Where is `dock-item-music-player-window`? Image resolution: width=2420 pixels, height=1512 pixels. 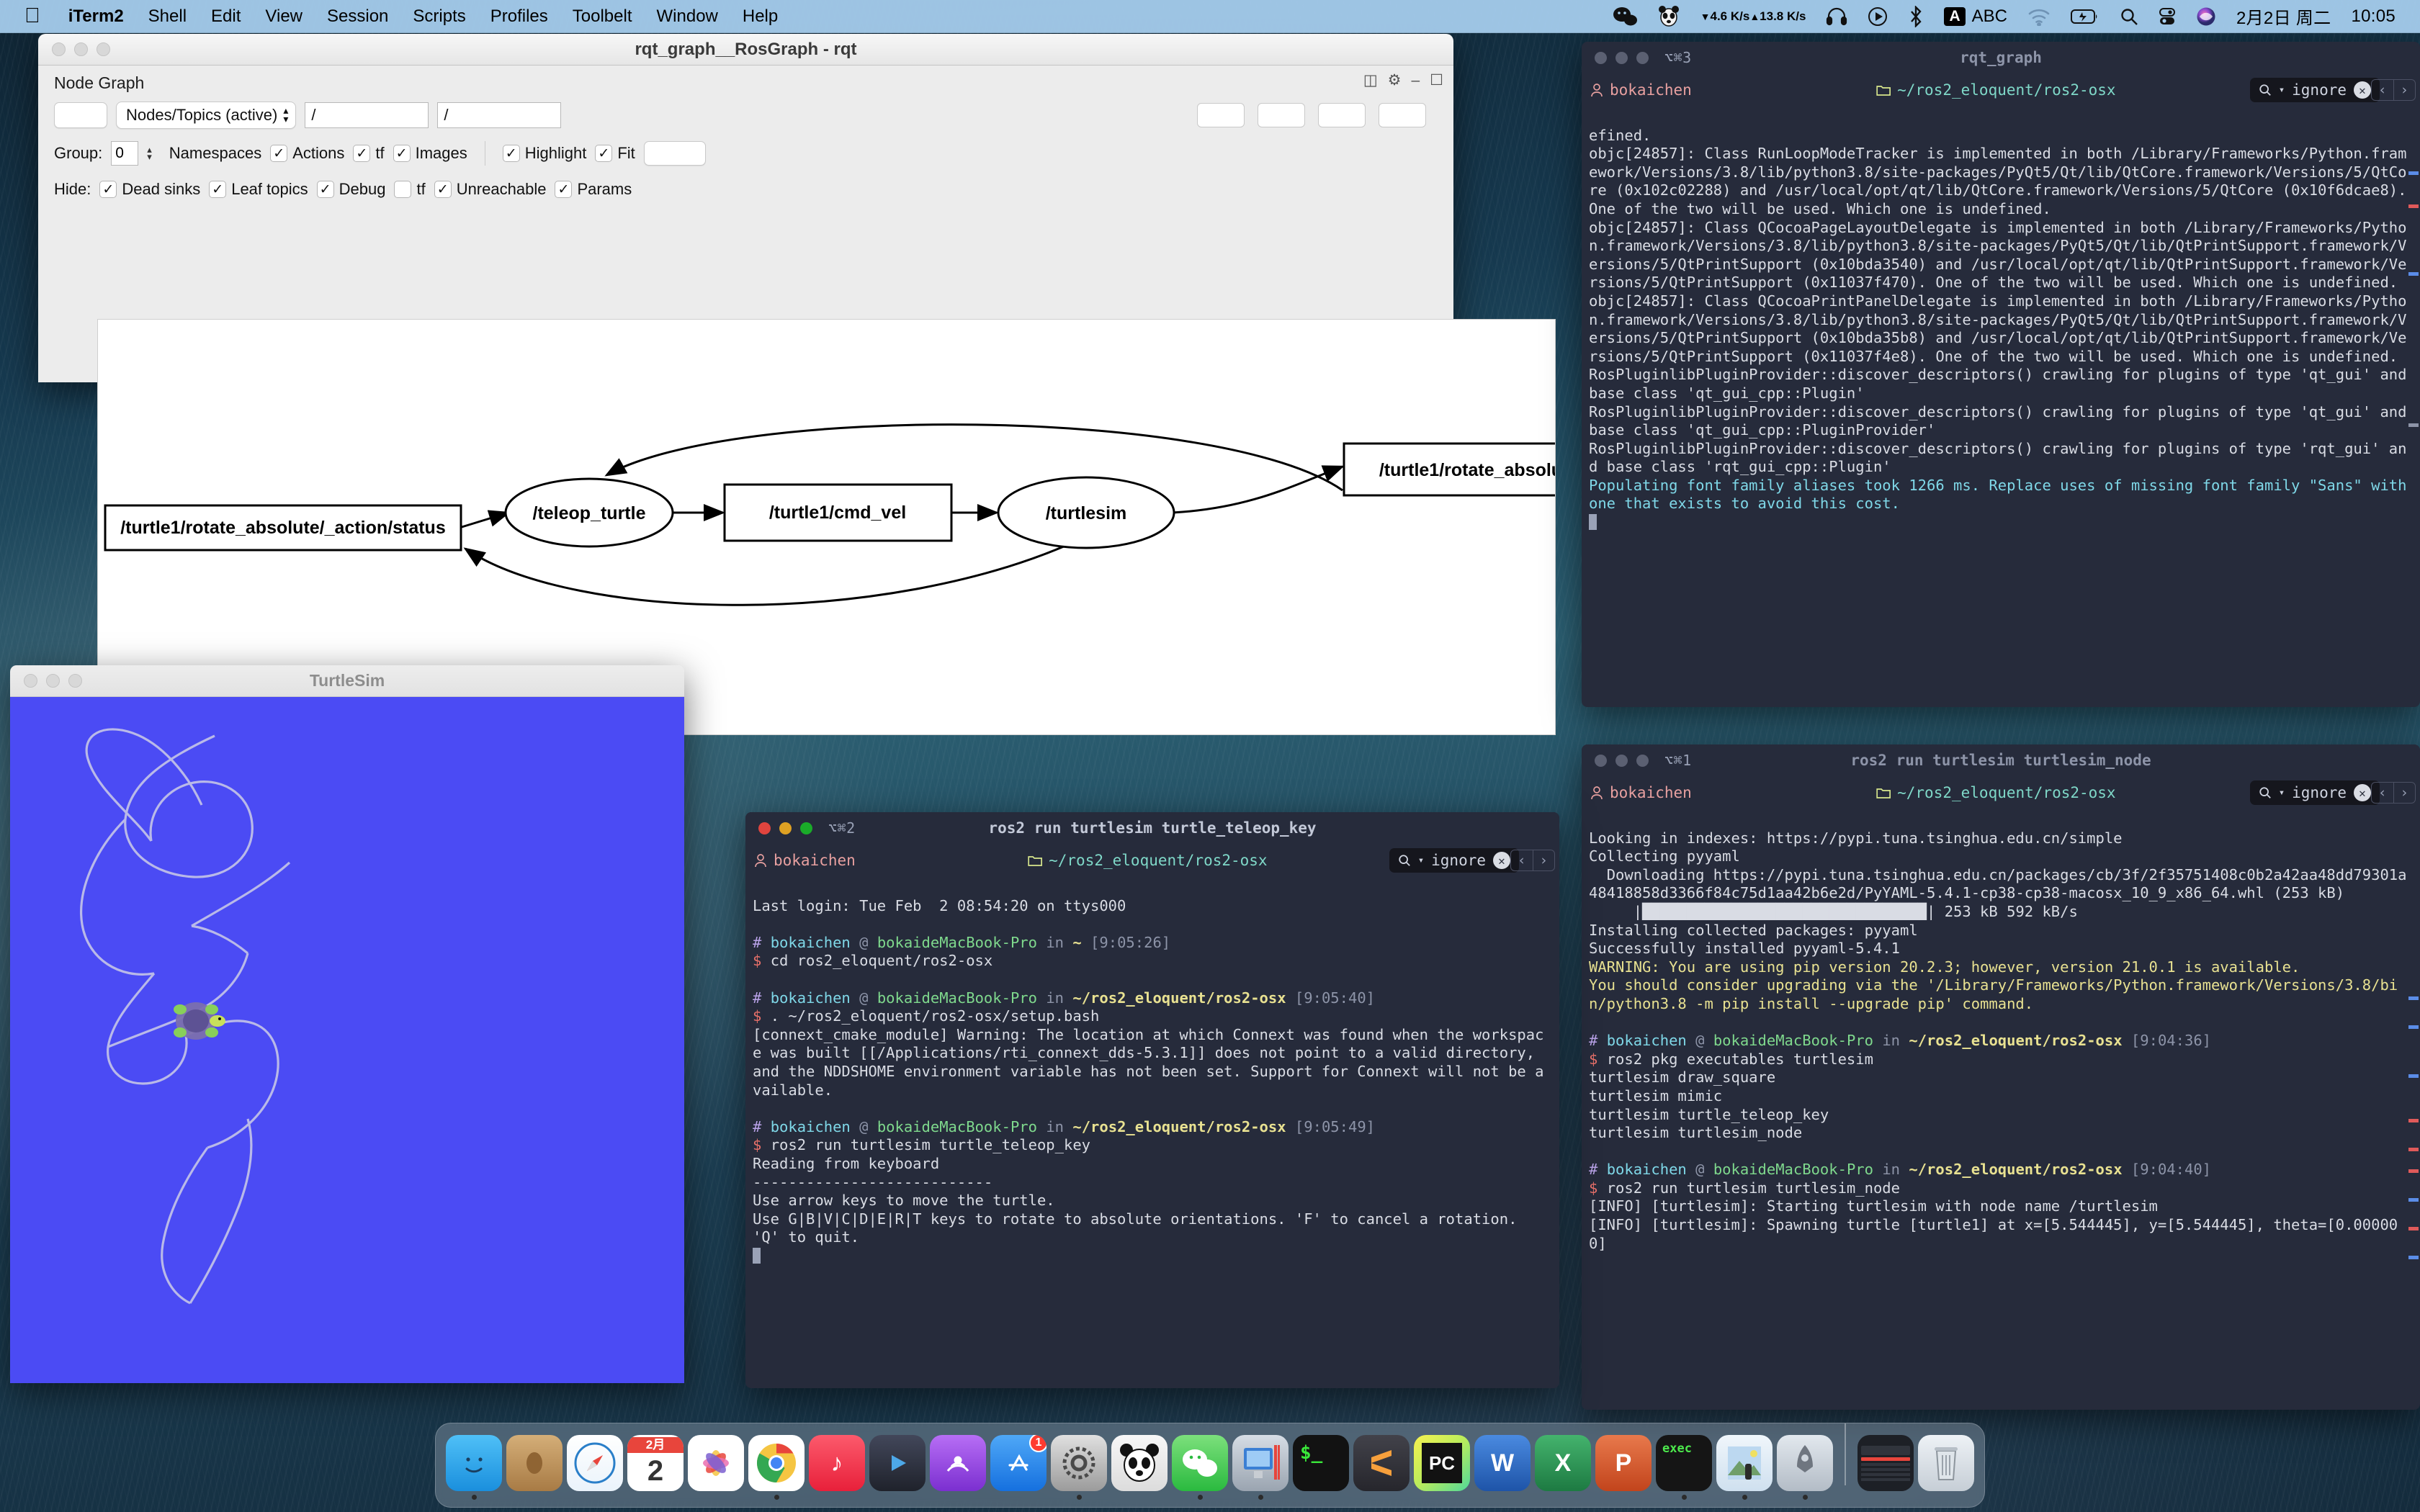
dock-item-music-player-window is located at coordinates (1885, 1467).